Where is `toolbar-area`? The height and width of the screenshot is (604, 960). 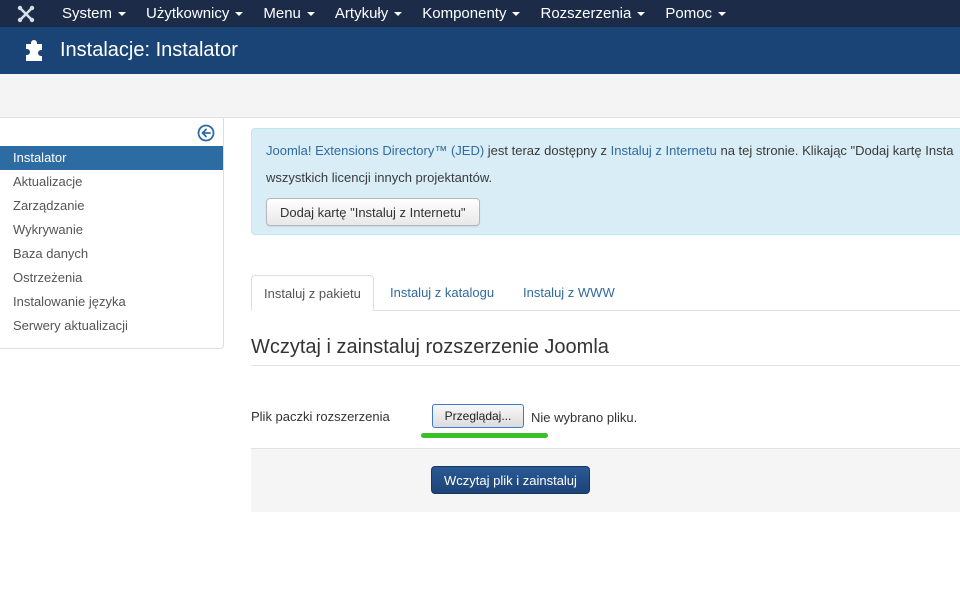 toolbar-area is located at coordinates (480, 96).